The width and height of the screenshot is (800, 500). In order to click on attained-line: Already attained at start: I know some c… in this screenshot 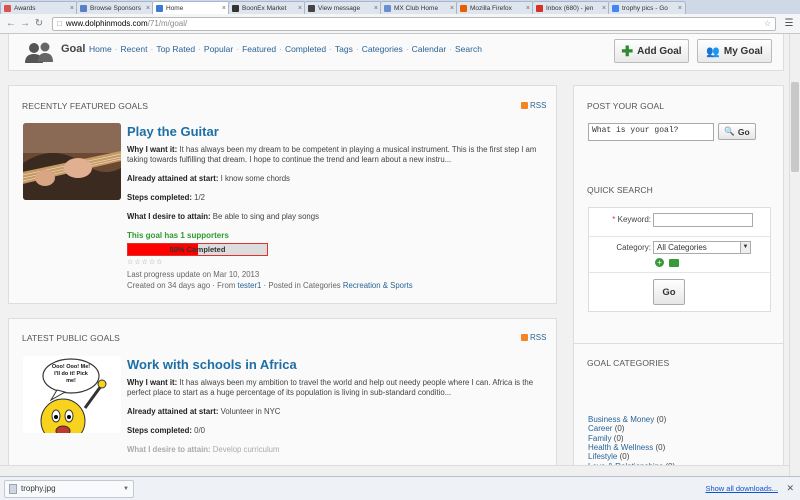, I will do `click(208, 179)`.